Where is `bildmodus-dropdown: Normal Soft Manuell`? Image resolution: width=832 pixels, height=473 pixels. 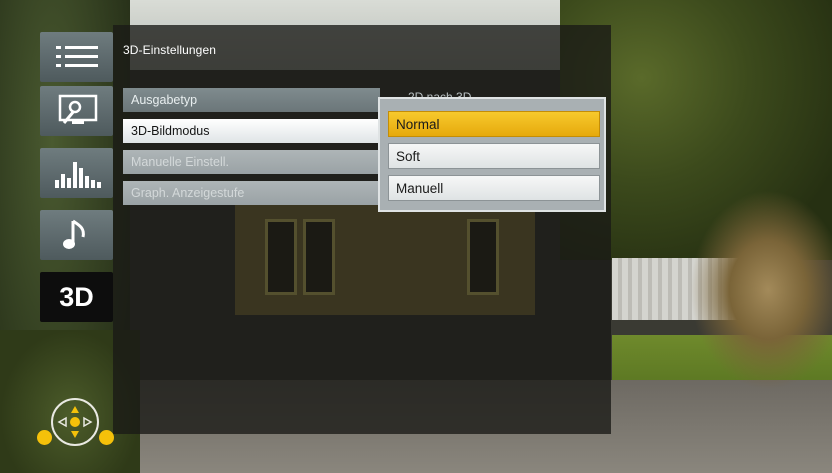
bildmodus-dropdown: Normal Soft Manuell is located at coordinates (492, 154).